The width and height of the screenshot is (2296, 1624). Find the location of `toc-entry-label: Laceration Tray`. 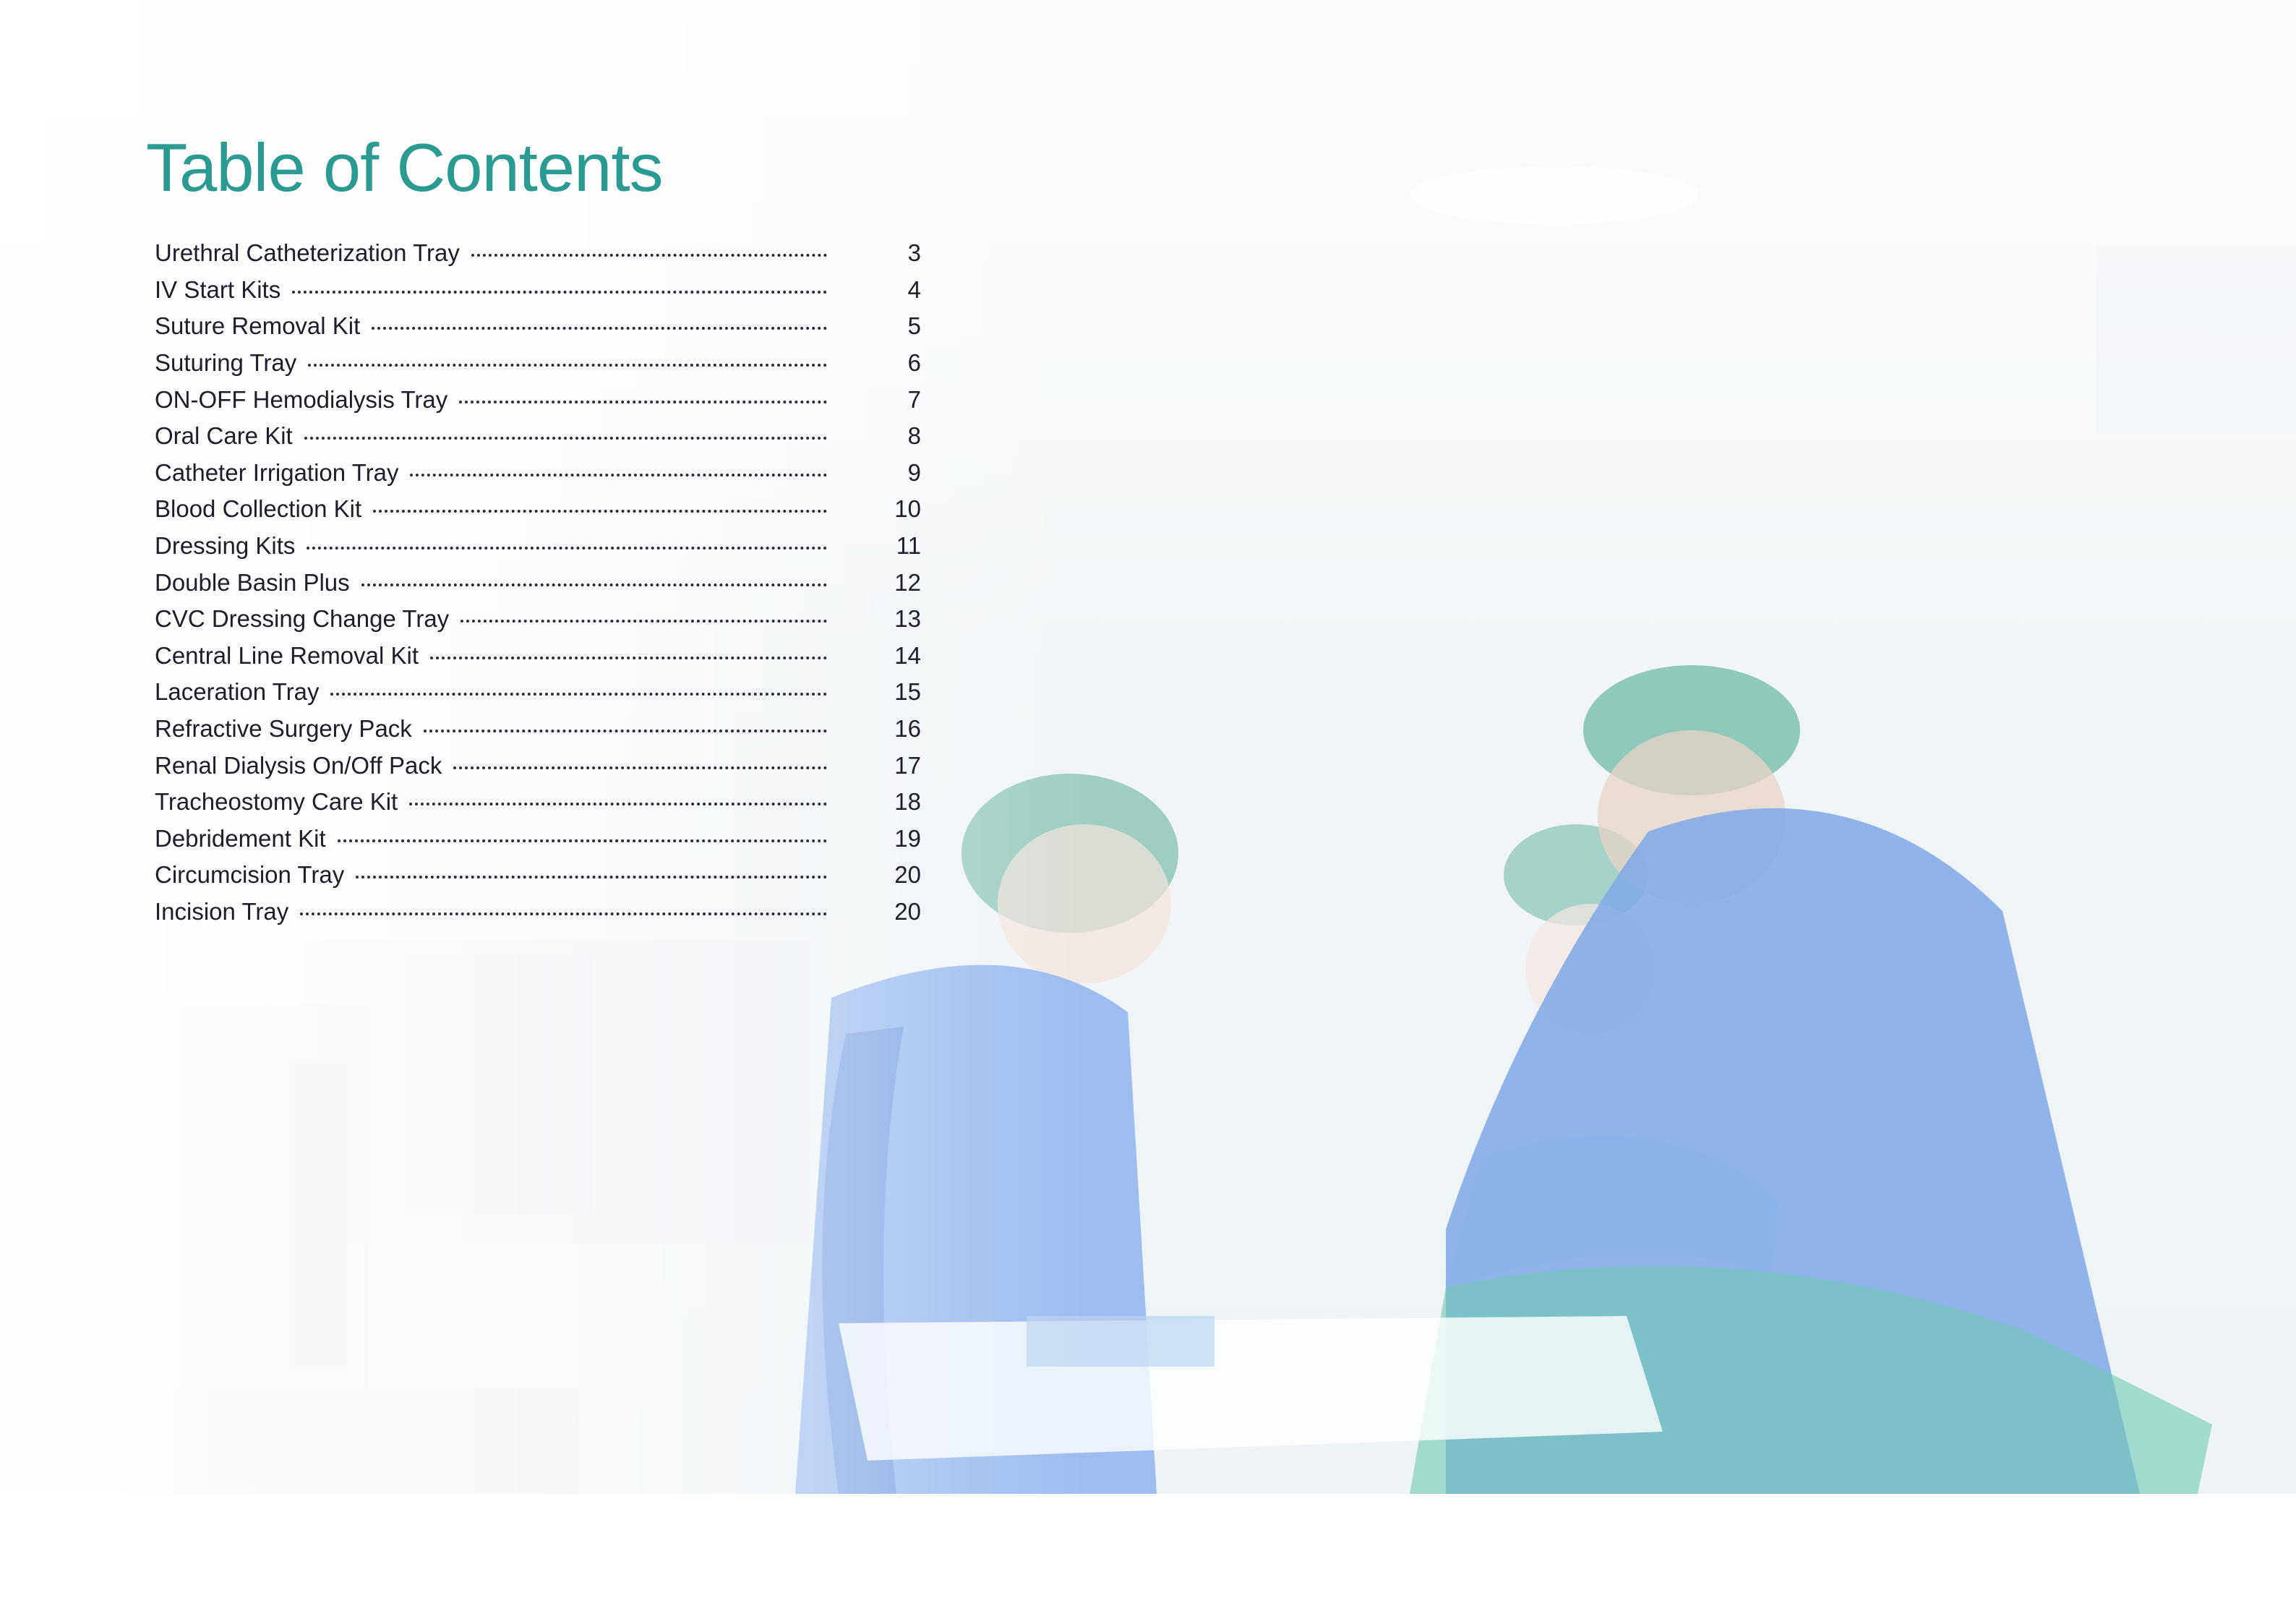

toc-entry-label: Laceration Tray is located at coordinates (237, 692).